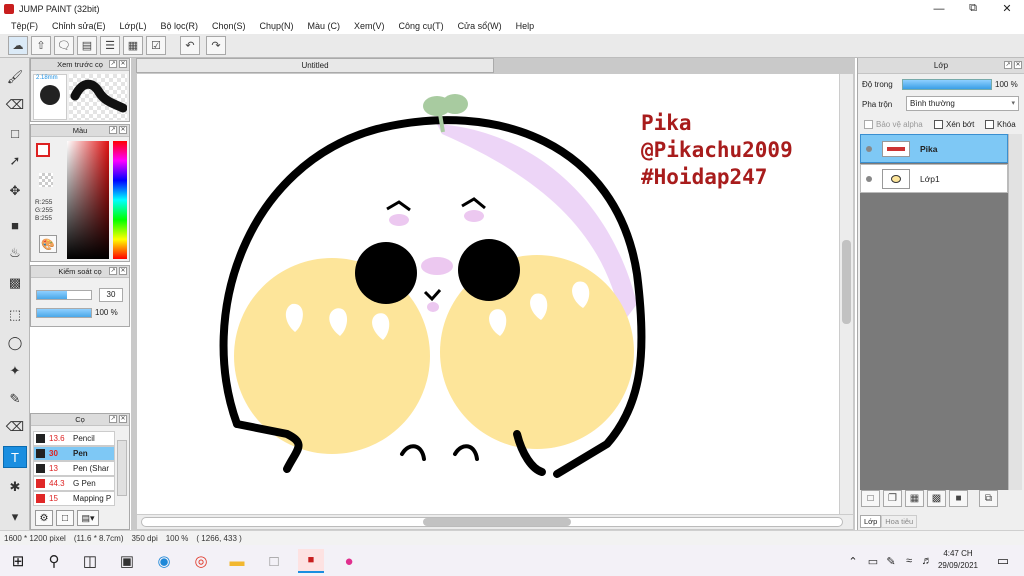 The width and height of the screenshot is (1024, 576). Describe the element at coordinates (90, 561) in the screenshot. I see `task-view-icon: ◫` at that location.